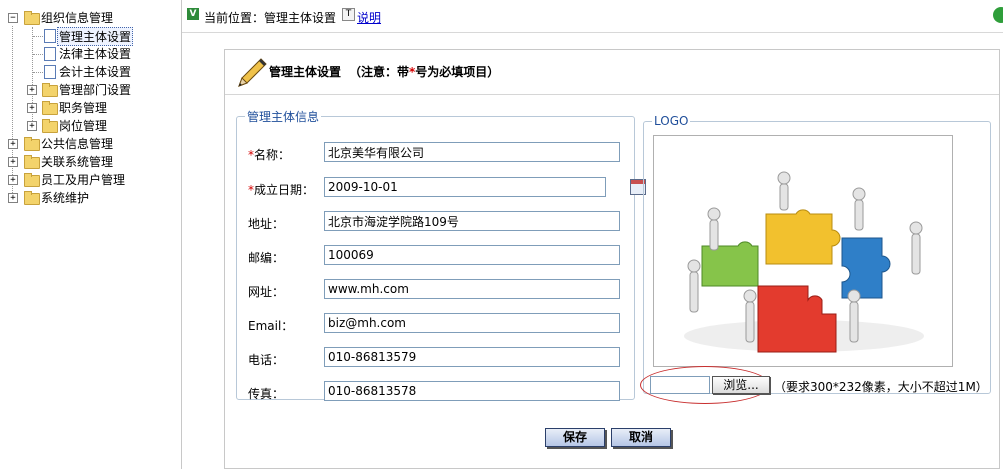 The image size is (1003, 469). Describe the element at coordinates (193, 14) in the screenshot. I see `location-icon: V` at that location.